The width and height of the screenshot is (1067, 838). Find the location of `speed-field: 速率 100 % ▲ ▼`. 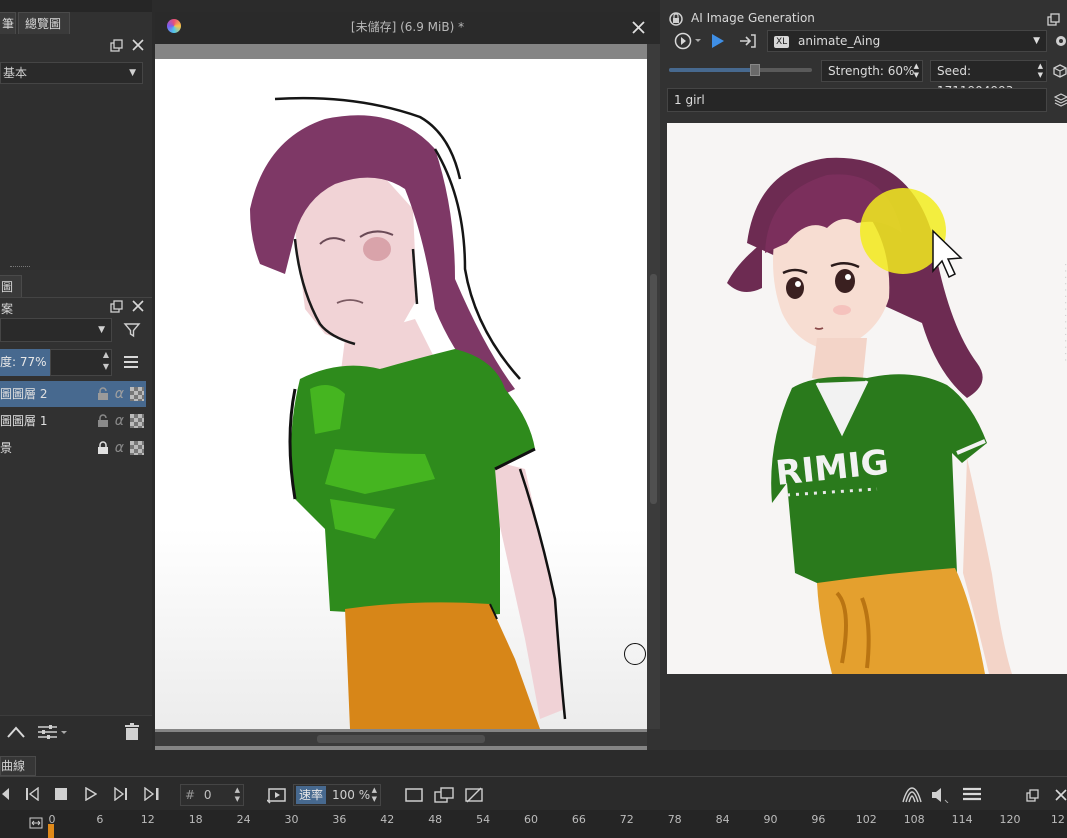

speed-field: 速率 100 % ▲ ▼ is located at coordinates (337, 795).